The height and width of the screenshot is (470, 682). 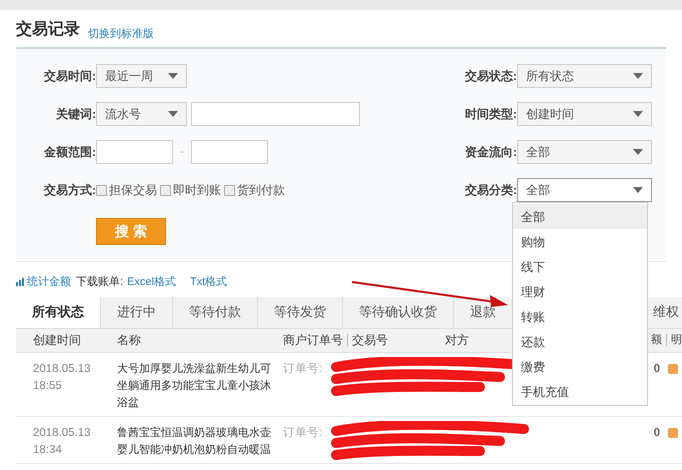 I want to click on dropdown-option: 转账, so click(x=580, y=316).